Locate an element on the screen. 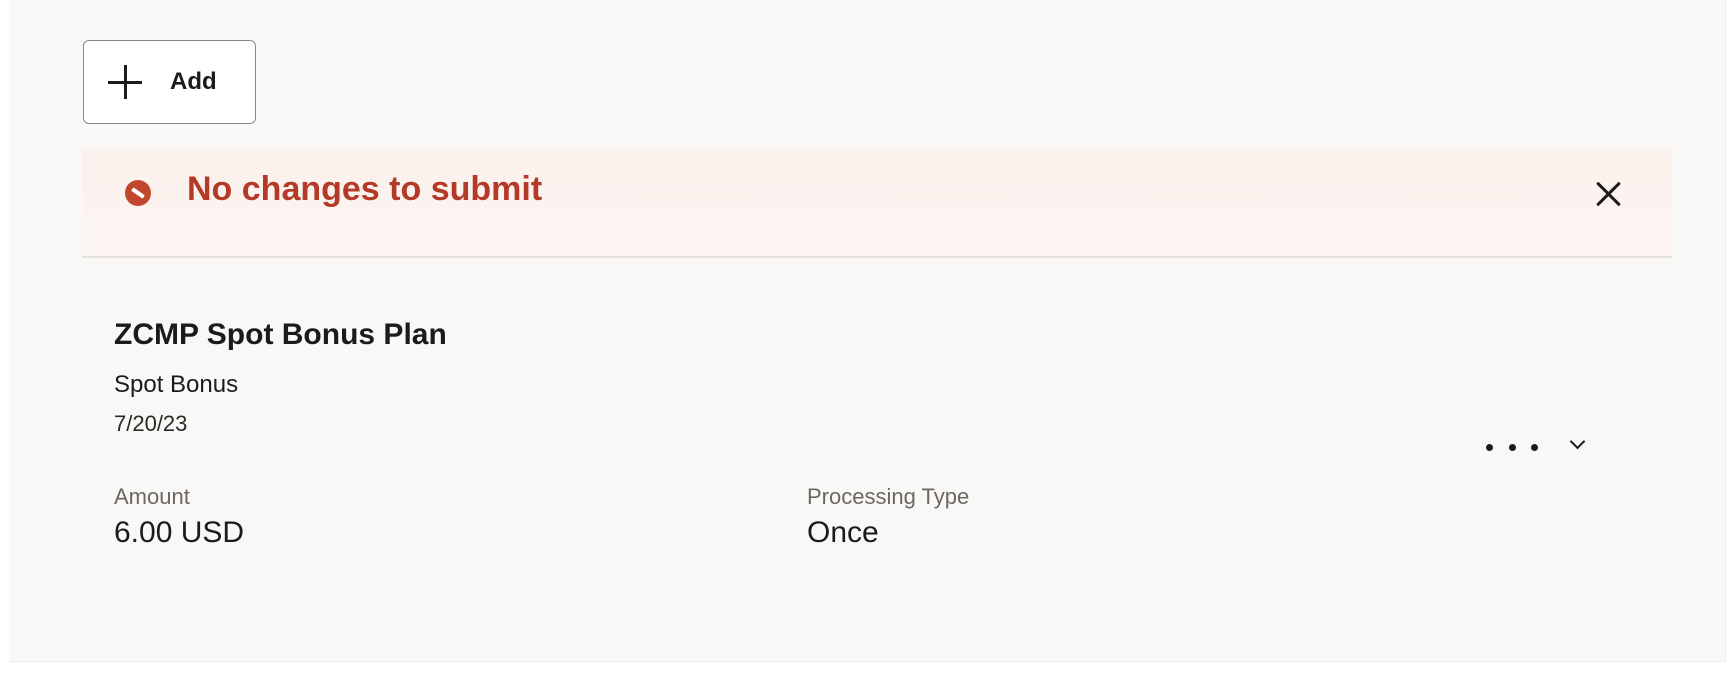 The image size is (1726, 674). plan-subtitle: Spot Bonus is located at coordinates (176, 384).